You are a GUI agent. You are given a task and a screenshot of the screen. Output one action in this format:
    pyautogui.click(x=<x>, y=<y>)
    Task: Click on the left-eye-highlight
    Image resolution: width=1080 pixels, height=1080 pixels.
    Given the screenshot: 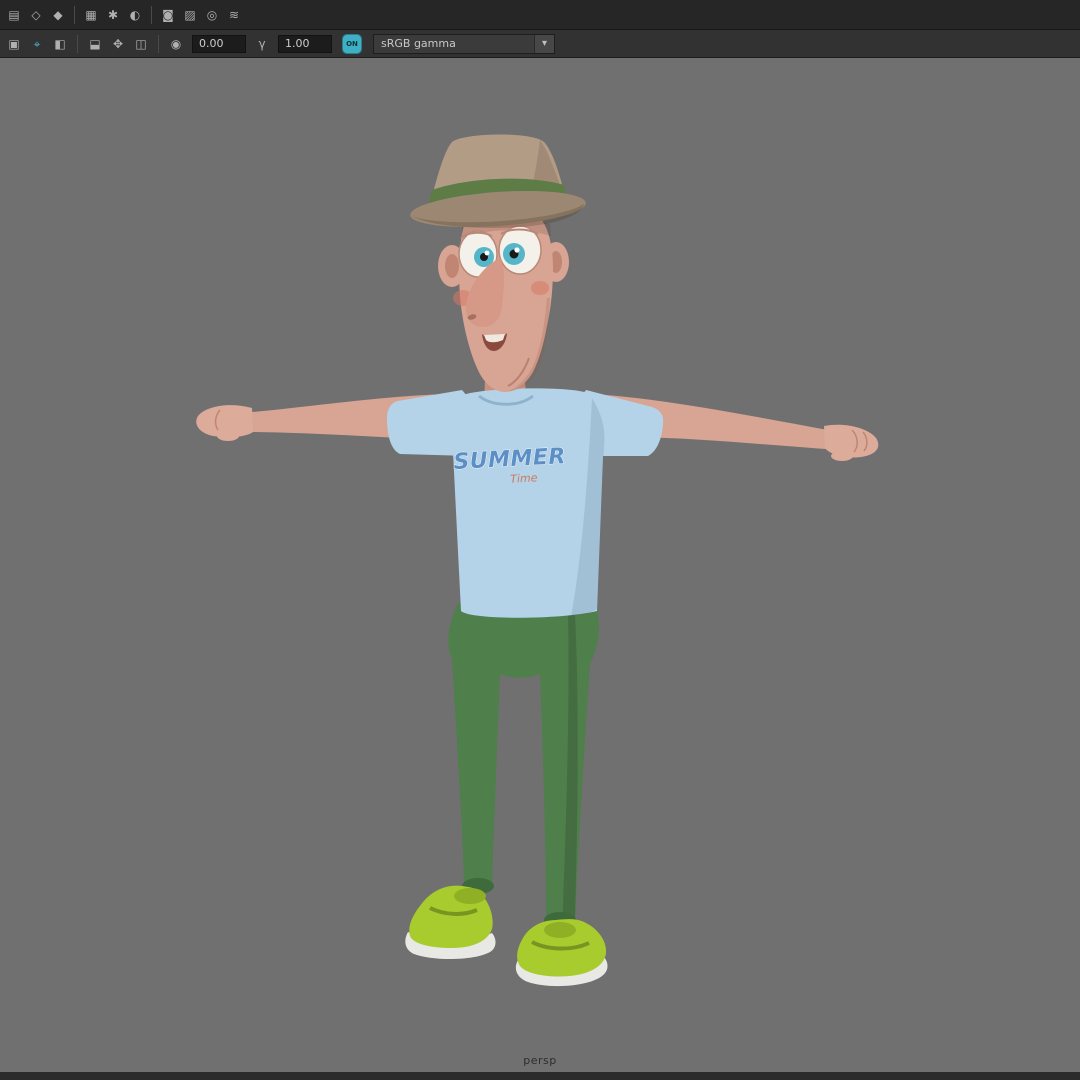 What is the action you would take?
    pyautogui.click(x=487, y=253)
    